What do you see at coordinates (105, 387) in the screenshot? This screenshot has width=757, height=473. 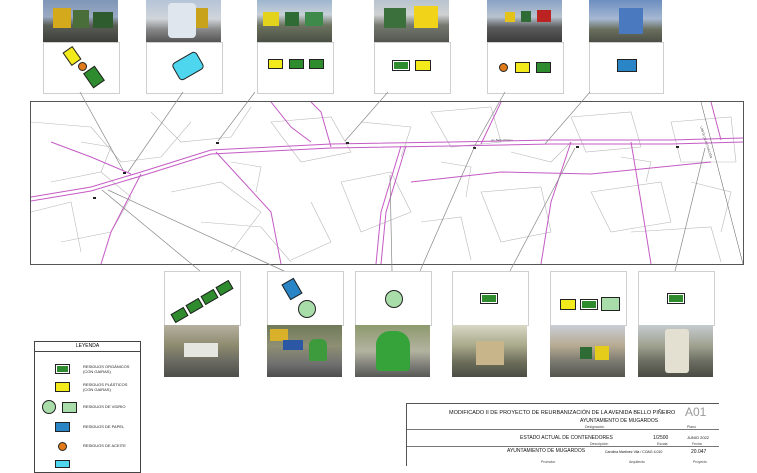 I see `legend-label-plastic: RESIDUOS PLÁSTICOS (CON GAIRAS)` at bounding box center [105, 387].